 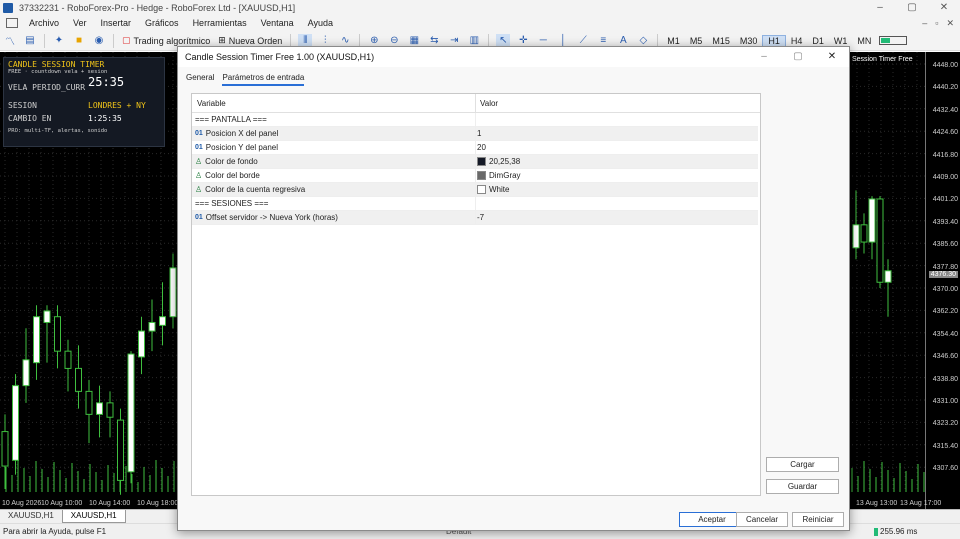 What do you see at coordinates (162, 23) in the screenshot?
I see `menu-graficos: Gráficos` at bounding box center [162, 23].